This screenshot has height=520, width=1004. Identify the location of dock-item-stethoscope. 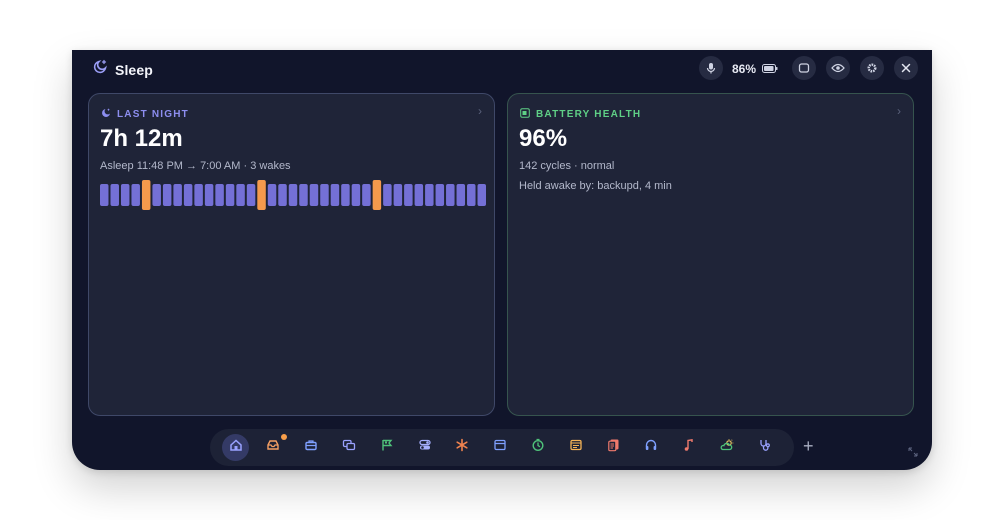
(764, 447).